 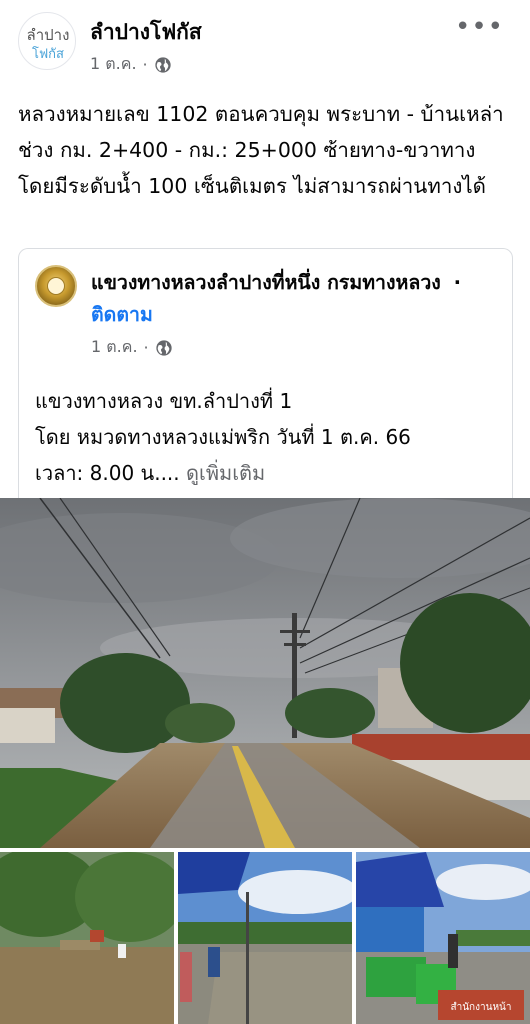 I want to click on checkpoint-tent-image: สำนักงานหน้า, so click(x=443, y=938).